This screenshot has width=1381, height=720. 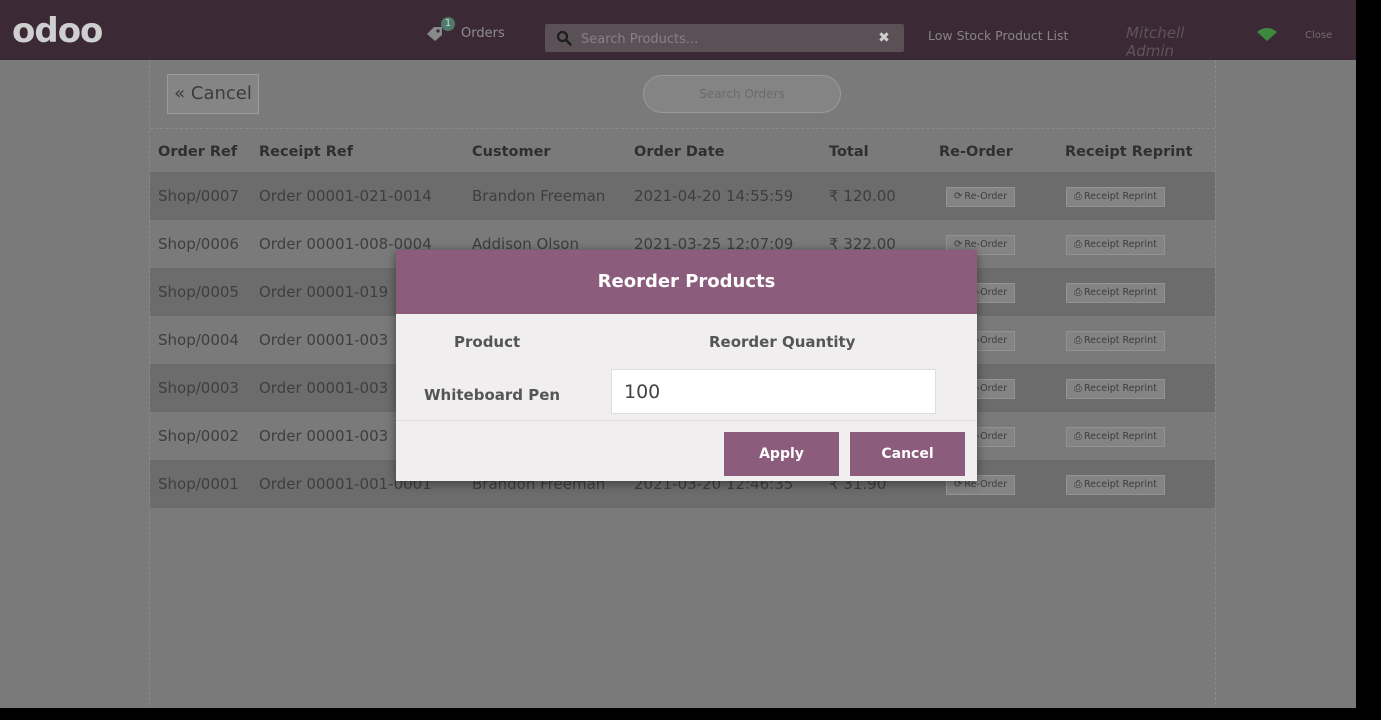 I want to click on column-header: Total, so click(x=849, y=152).